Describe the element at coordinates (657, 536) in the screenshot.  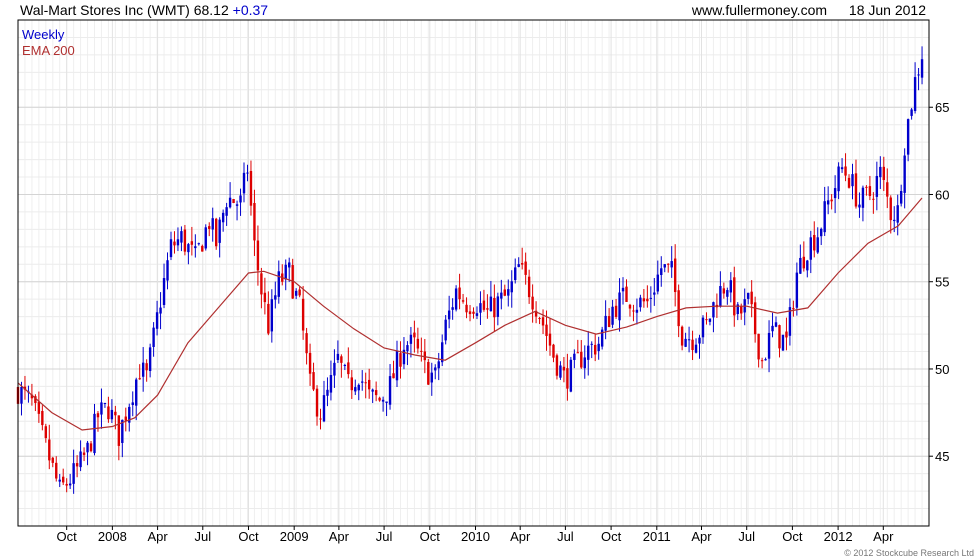
I see `x-tick-label: 2011` at that location.